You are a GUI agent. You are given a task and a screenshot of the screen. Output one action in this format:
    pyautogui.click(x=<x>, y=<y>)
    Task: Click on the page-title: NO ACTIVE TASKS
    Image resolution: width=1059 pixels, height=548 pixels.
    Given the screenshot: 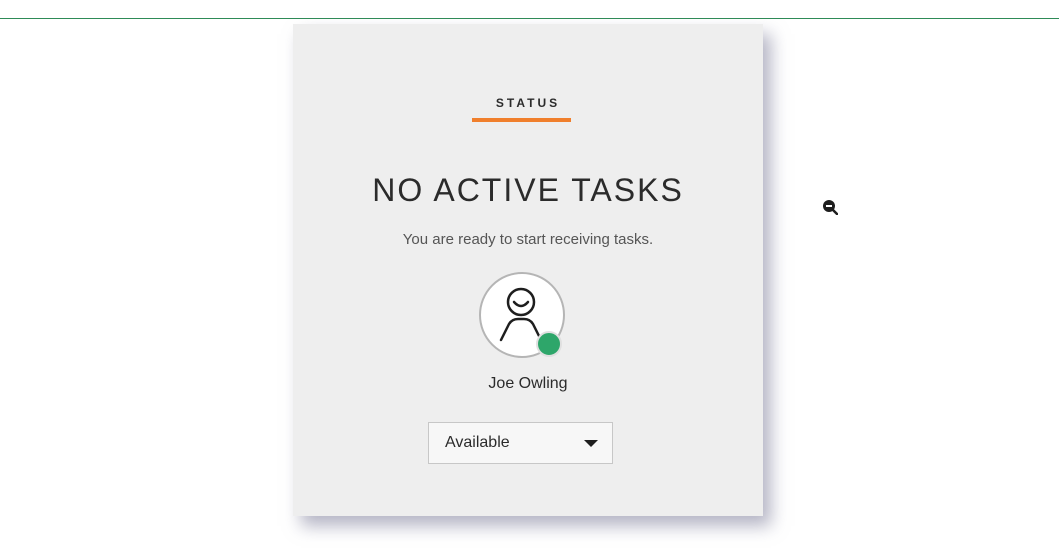 What is the action you would take?
    pyautogui.click(x=528, y=190)
    